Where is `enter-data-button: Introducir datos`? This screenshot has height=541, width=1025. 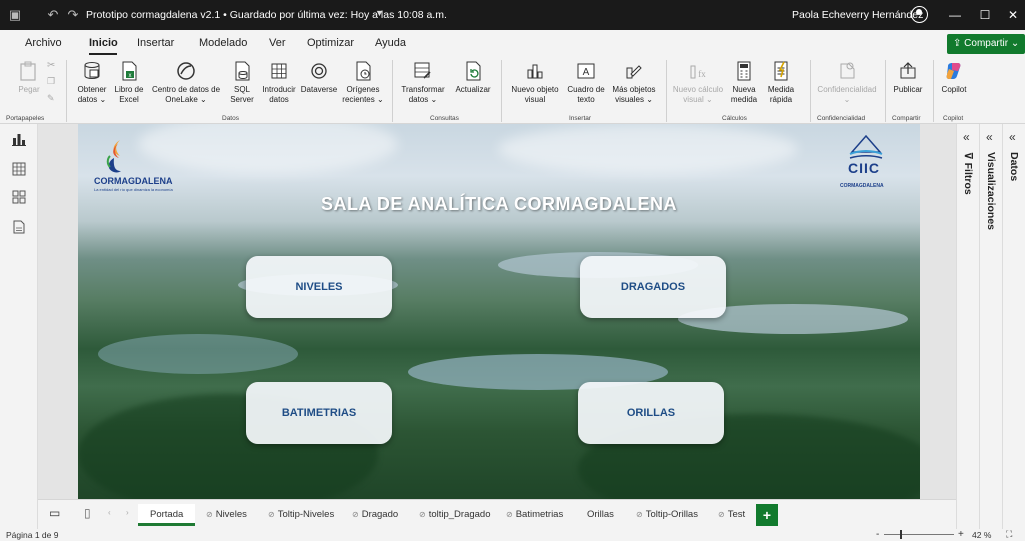 enter-data-button: Introducir datos is located at coordinates (279, 81).